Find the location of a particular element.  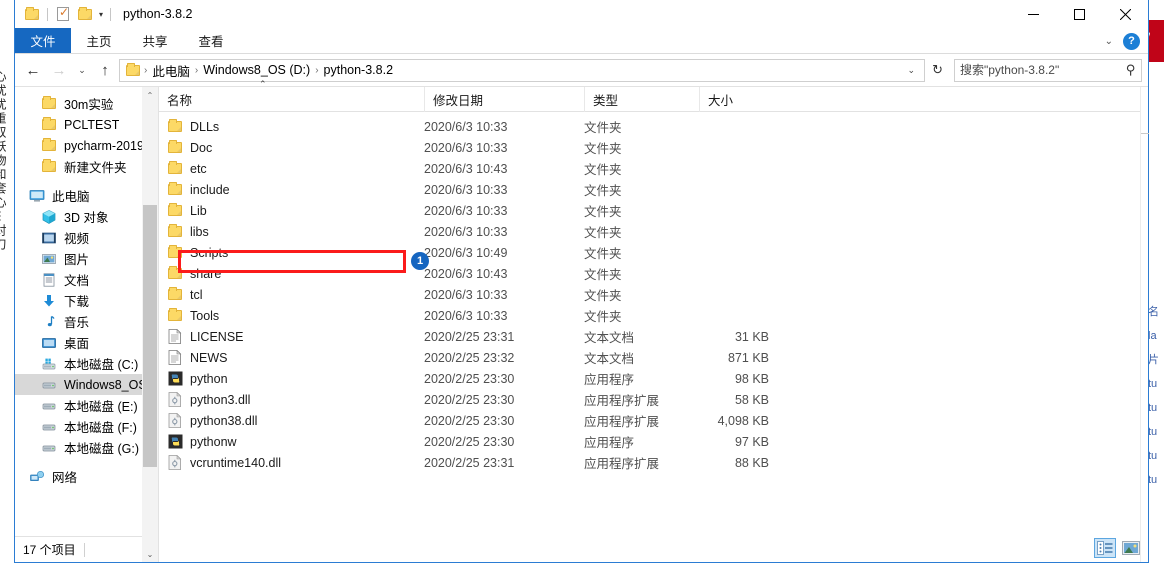

sidebar-item-music: 音乐 is located at coordinates (86, 321).